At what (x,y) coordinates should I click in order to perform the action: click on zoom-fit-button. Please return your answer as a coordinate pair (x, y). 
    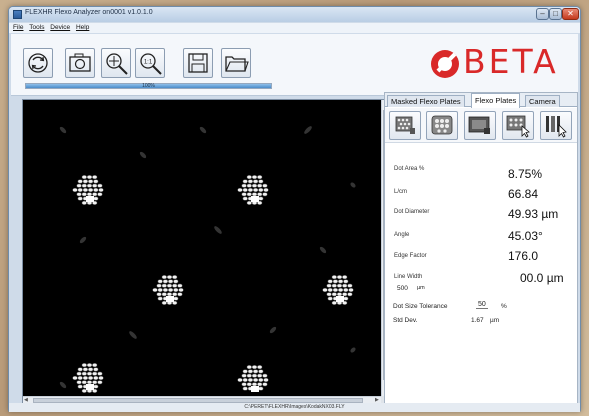
    Looking at the image, I should click on (116, 63).